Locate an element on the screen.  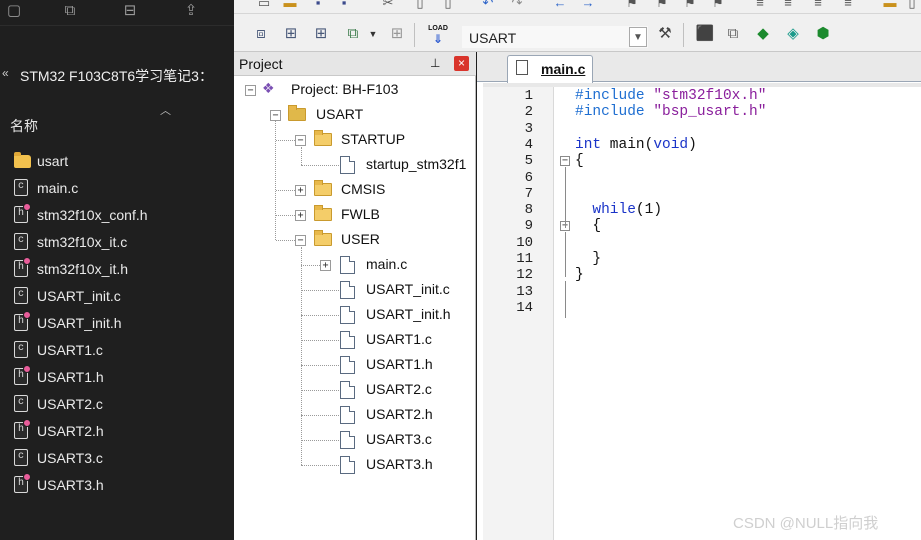
file-icon is located at coordinates (347, 390).